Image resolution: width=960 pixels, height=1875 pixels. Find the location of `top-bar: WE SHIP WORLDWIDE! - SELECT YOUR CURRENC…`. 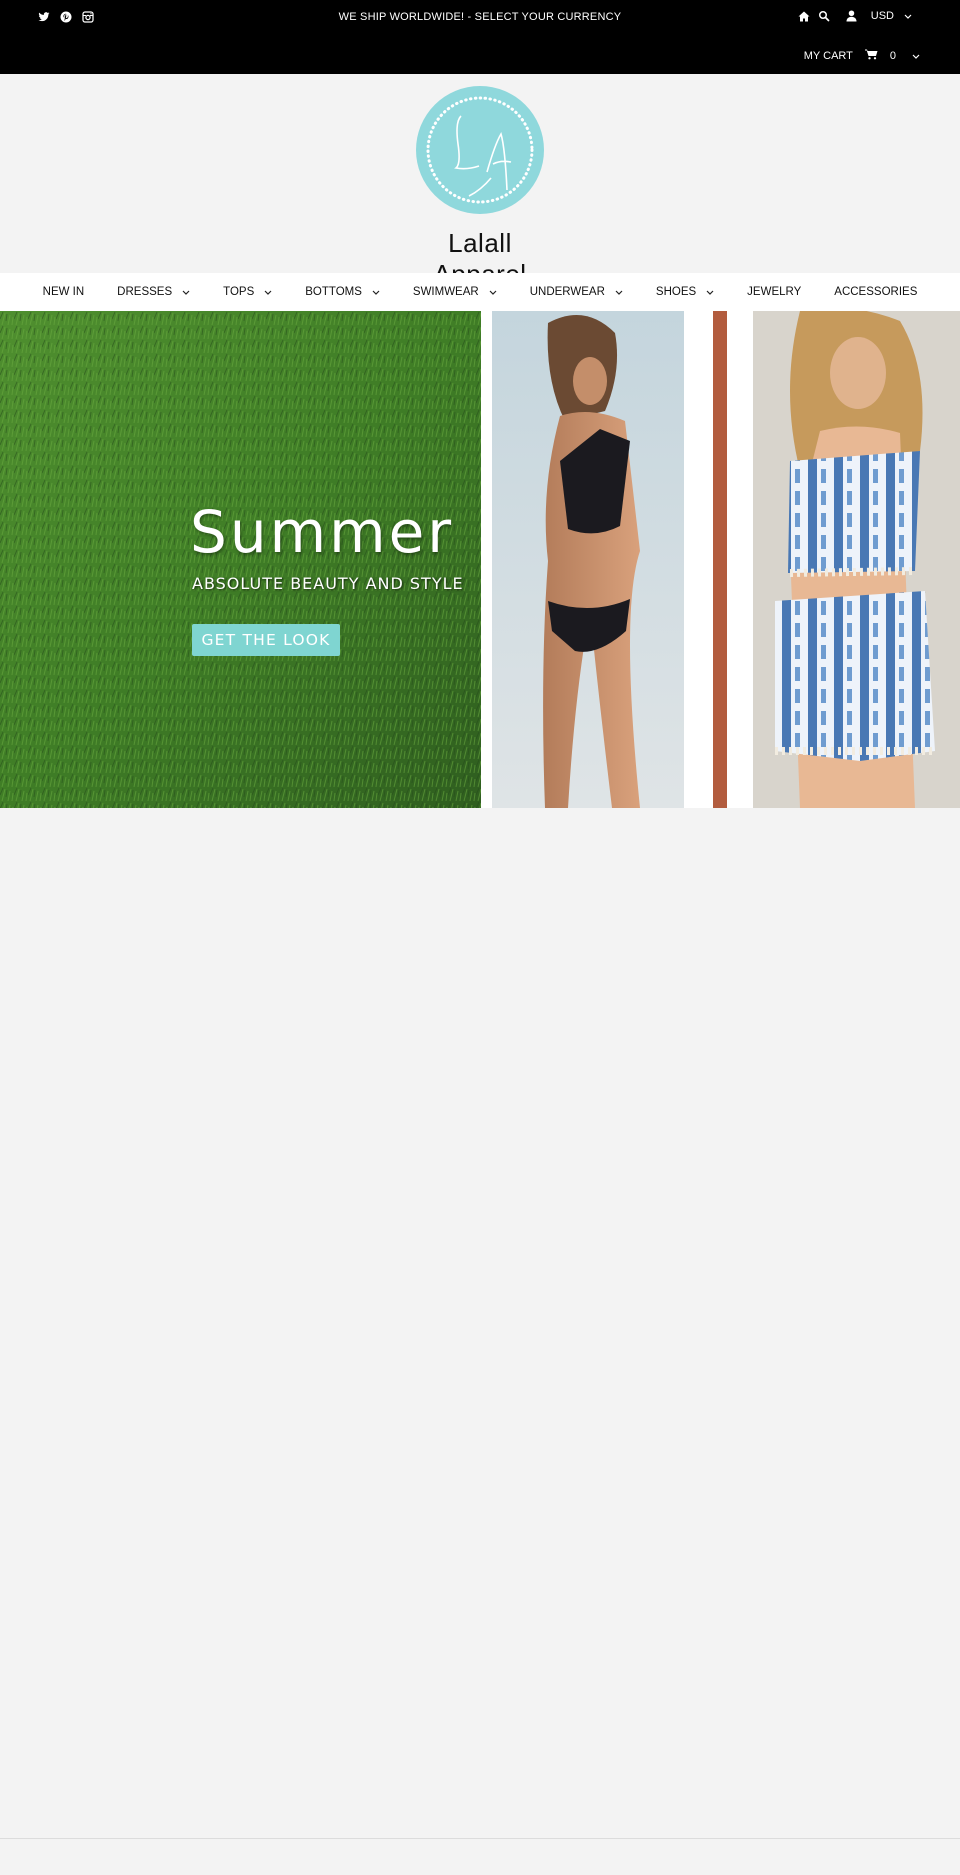

top-bar: WE SHIP WORLDWIDE! - SELECT YOUR CURRENC… is located at coordinates (480, 37).